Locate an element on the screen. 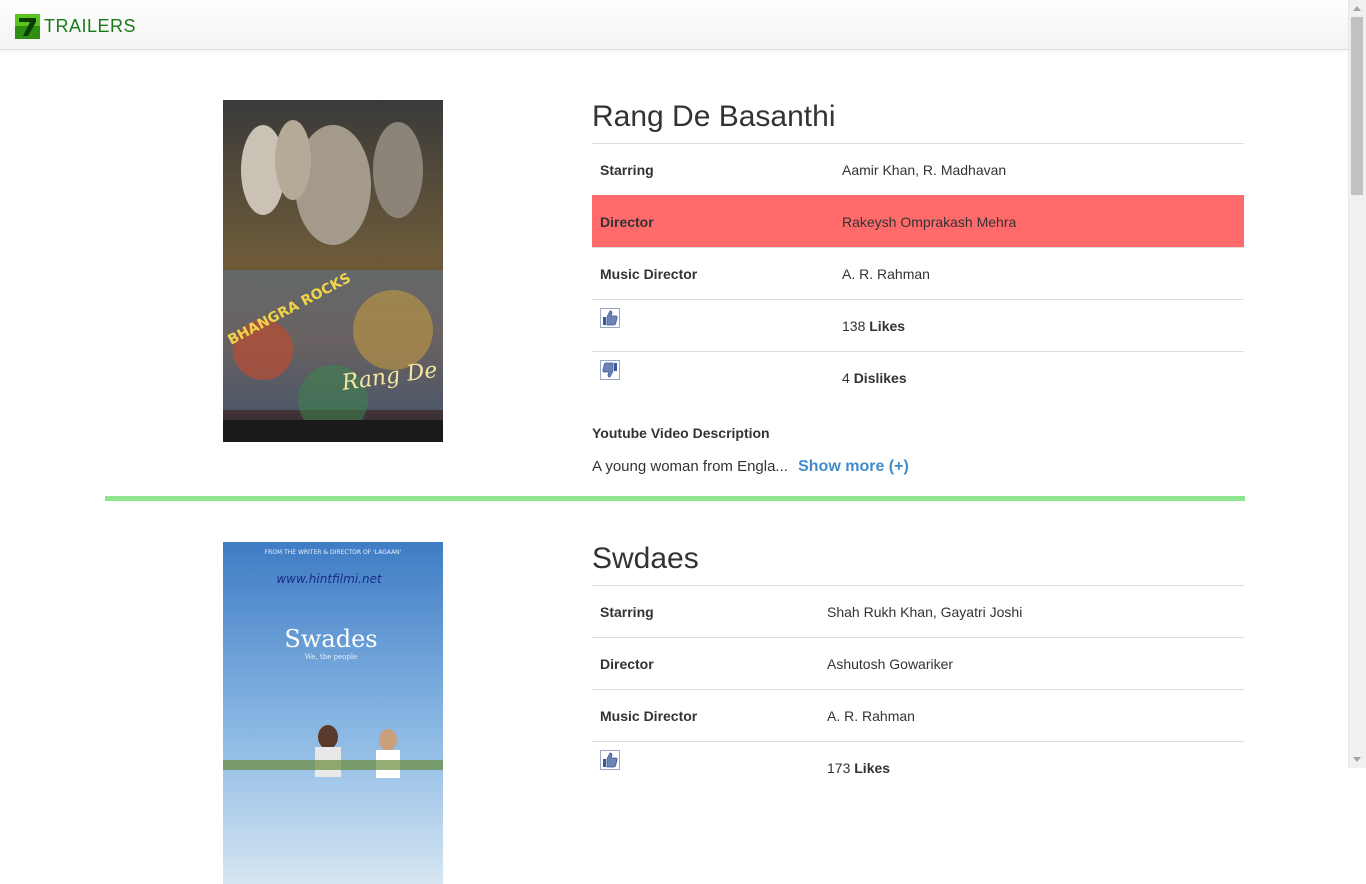 Image resolution: width=1366 pixels, height=884 pixels. director-row: Director Rakeysh Omprakash Mehra is located at coordinates (918, 221).